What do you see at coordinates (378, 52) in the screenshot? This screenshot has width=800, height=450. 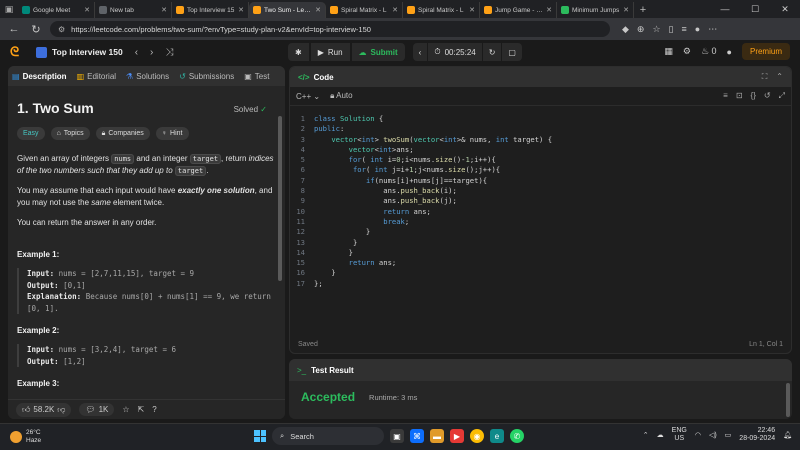 I see `submit-button: ☁ Submit` at bounding box center [378, 52].